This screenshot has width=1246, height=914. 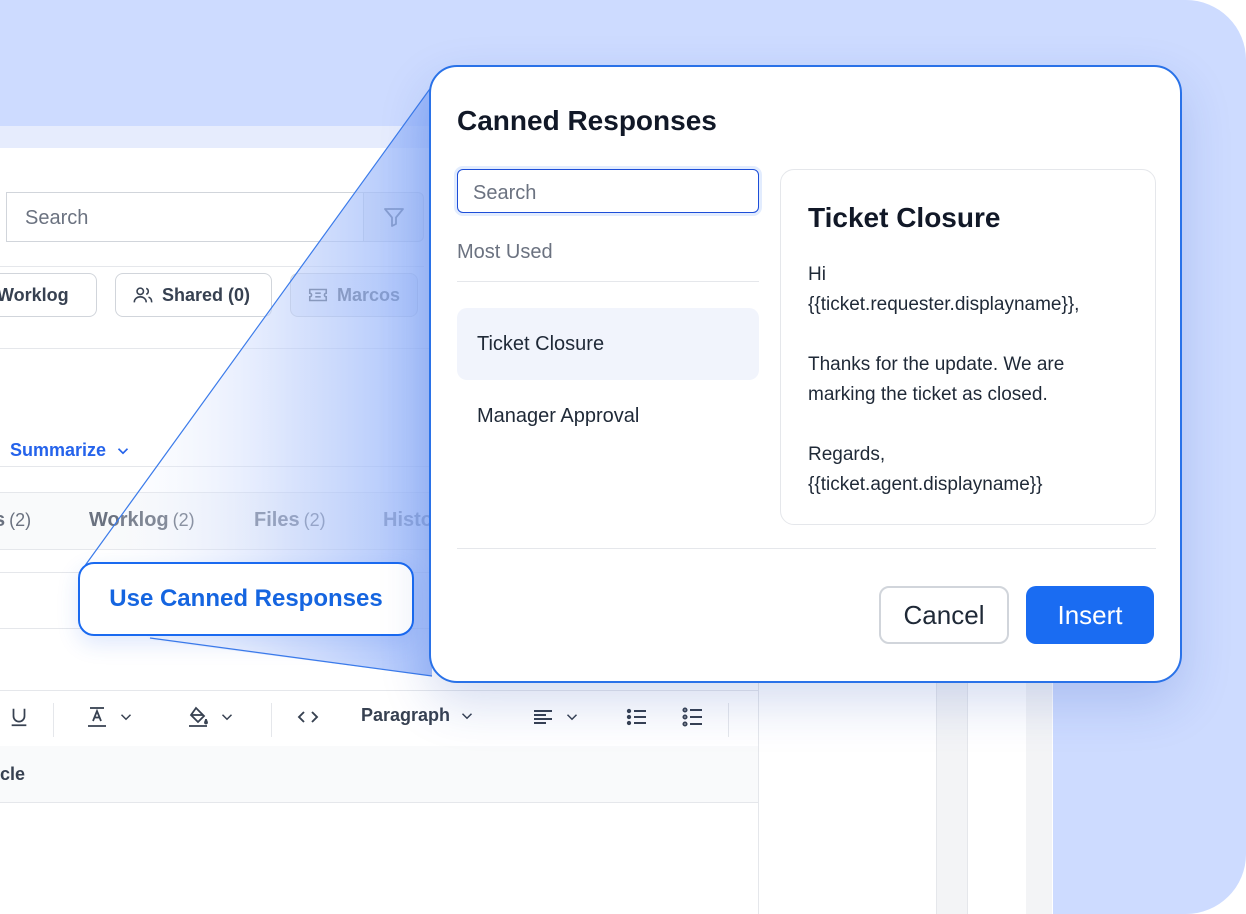 I want to click on chip-label: Shared (0), so click(x=206, y=294).